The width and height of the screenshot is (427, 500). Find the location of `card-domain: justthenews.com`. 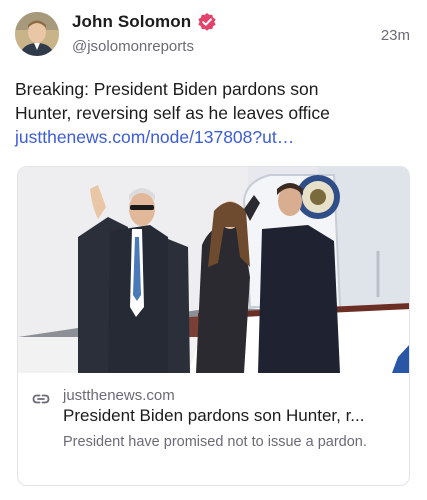

card-domain: justthenews.com is located at coordinates (119, 395).